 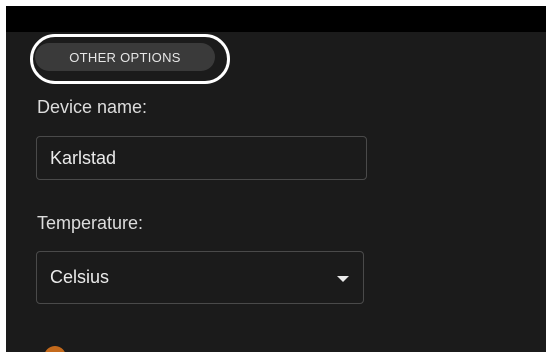 I want to click on temperature-select: Celsius, so click(x=200, y=277).